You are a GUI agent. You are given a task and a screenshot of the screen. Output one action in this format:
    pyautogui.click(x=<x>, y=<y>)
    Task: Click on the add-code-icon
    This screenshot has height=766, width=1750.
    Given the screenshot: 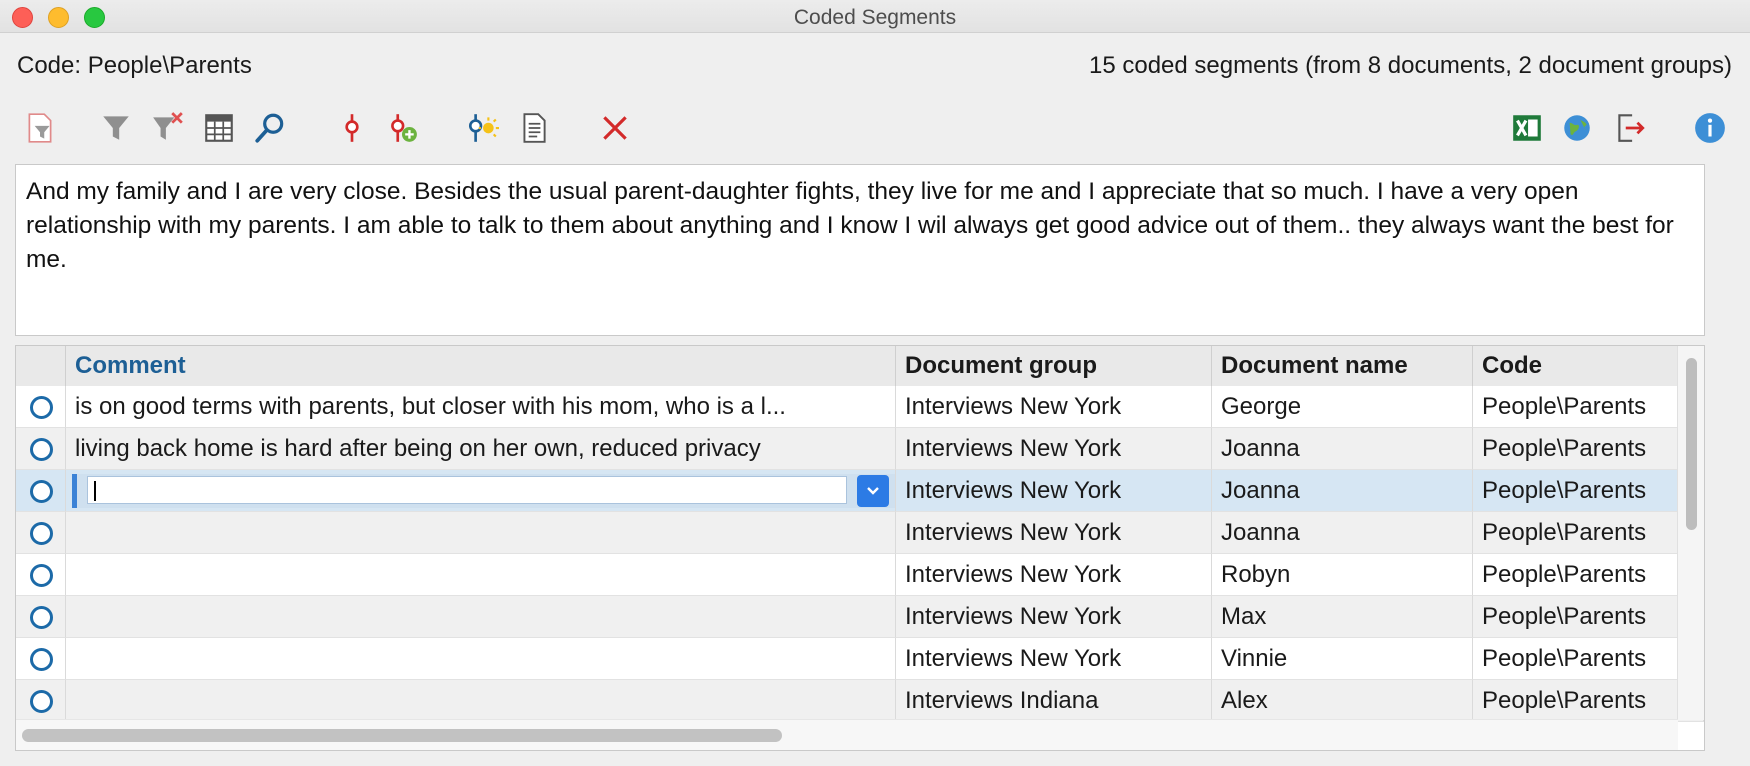 What is the action you would take?
    pyautogui.click(x=402, y=128)
    